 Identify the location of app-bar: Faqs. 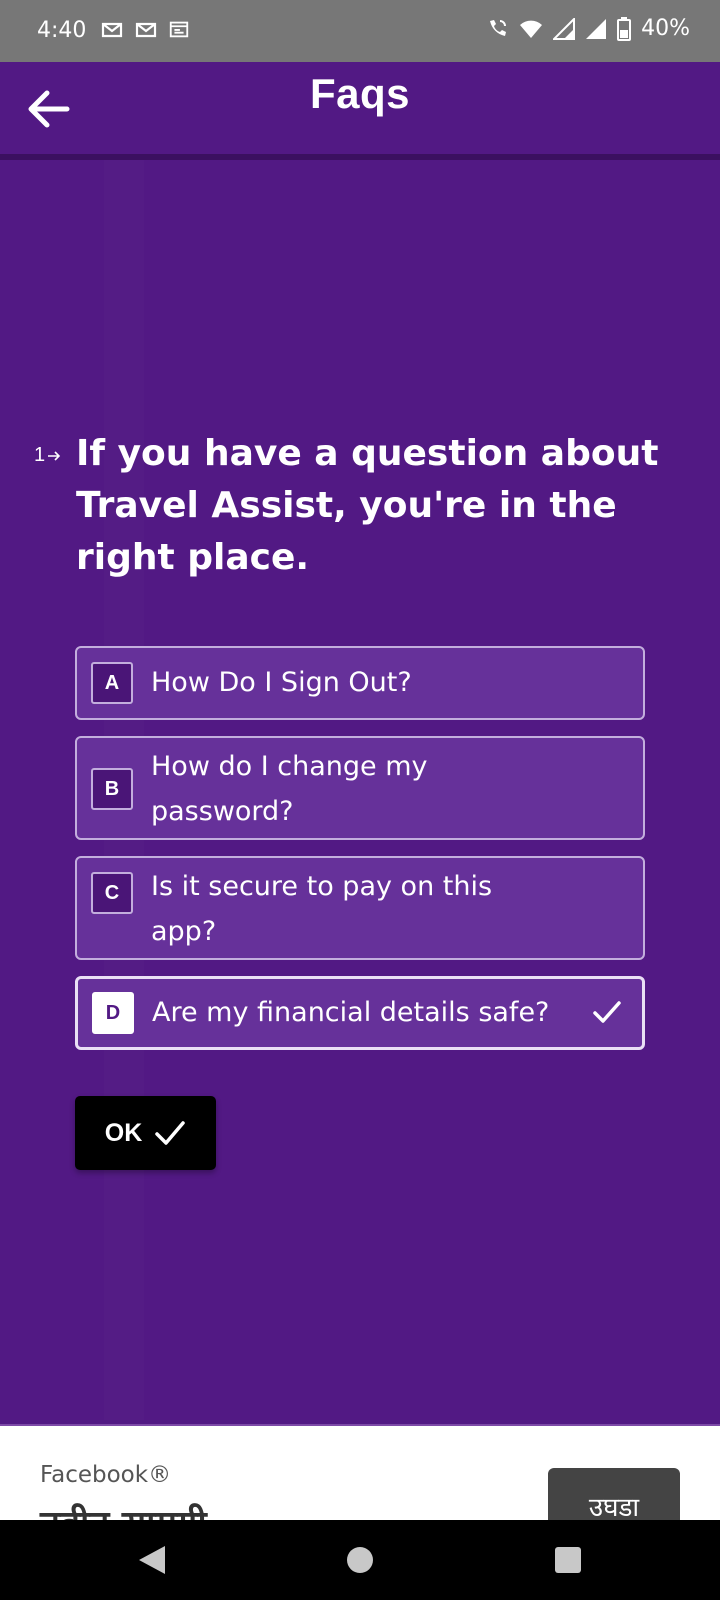
(360, 111).